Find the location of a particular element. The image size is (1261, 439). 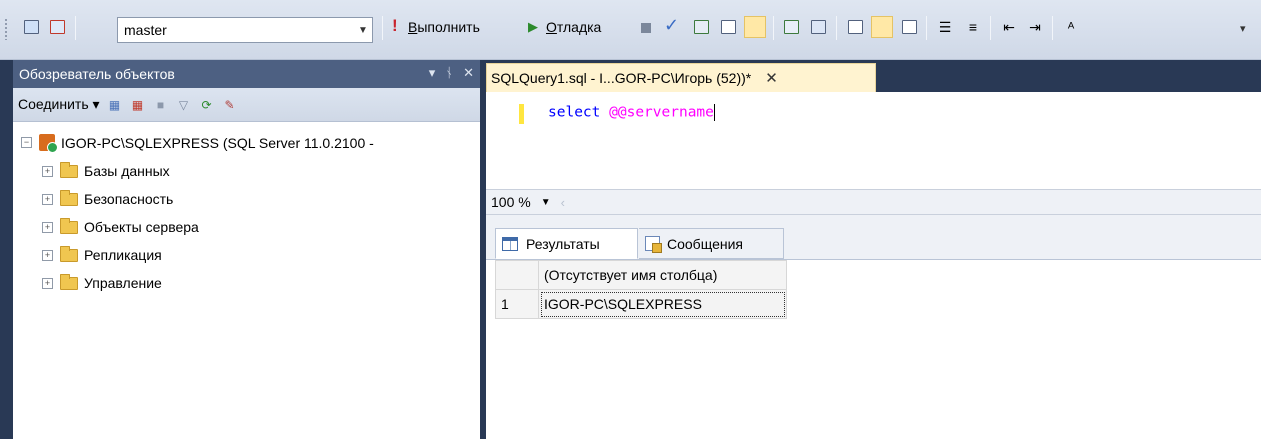

filter-icon: ▽ is located at coordinates (184, 105).